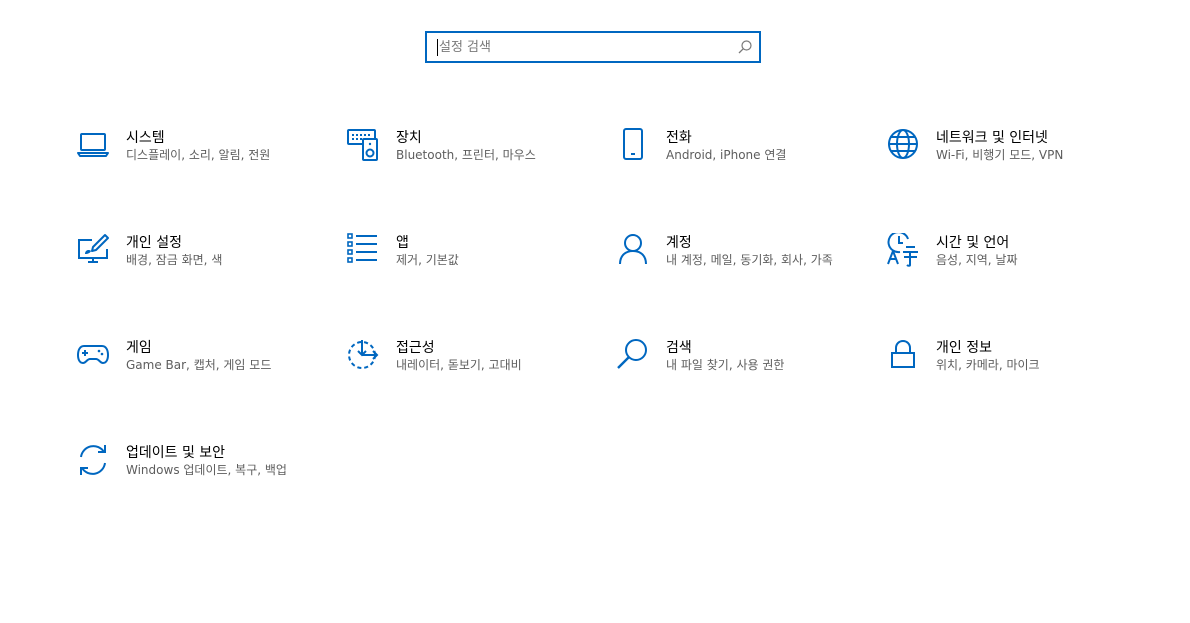 The width and height of the screenshot is (1190, 623). What do you see at coordinates (679, 243) in the screenshot?
I see `tile-title: 계정` at bounding box center [679, 243].